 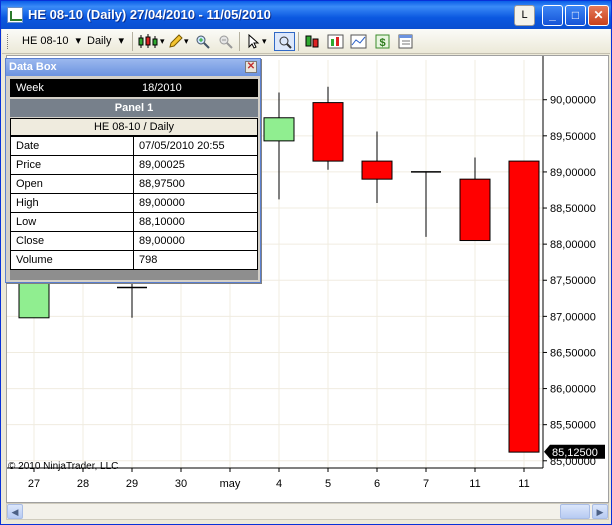 I want to click on bar-type-icon, so click(x=312, y=41).